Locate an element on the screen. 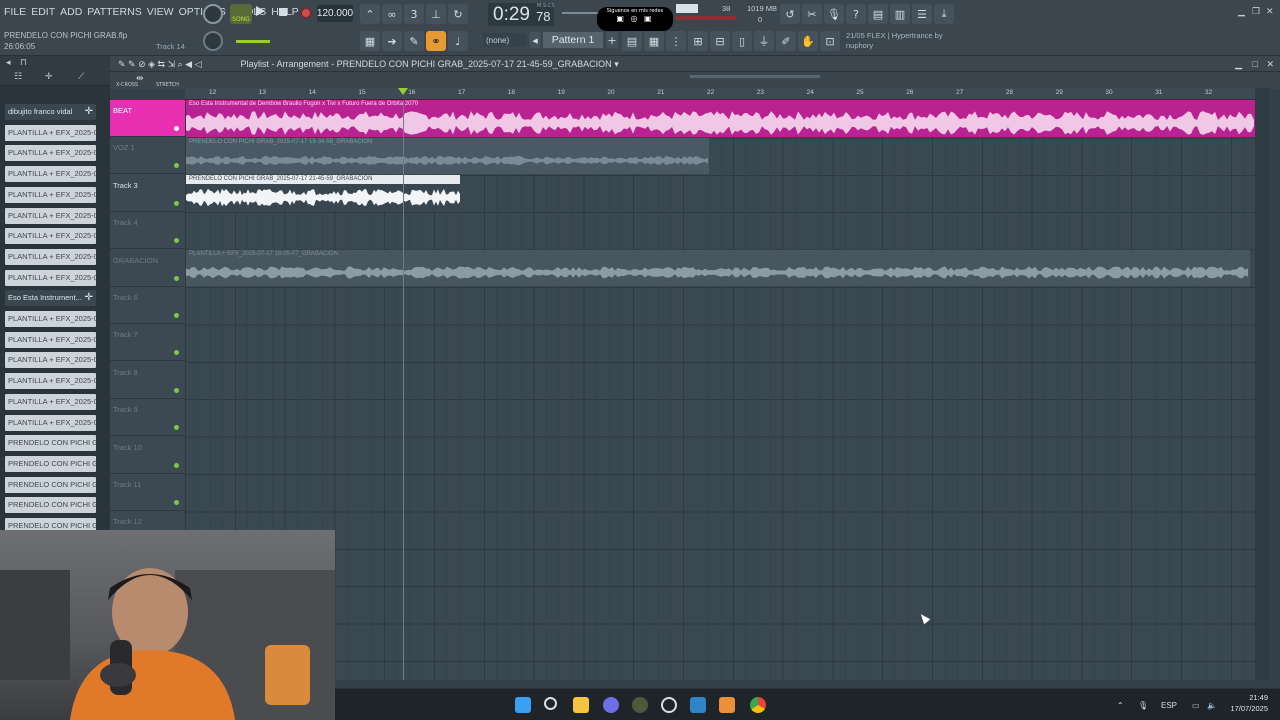 Image resolution: width=1280 pixels, height=720 pixels. search-icon: ⟋ is located at coordinates (81, 77).